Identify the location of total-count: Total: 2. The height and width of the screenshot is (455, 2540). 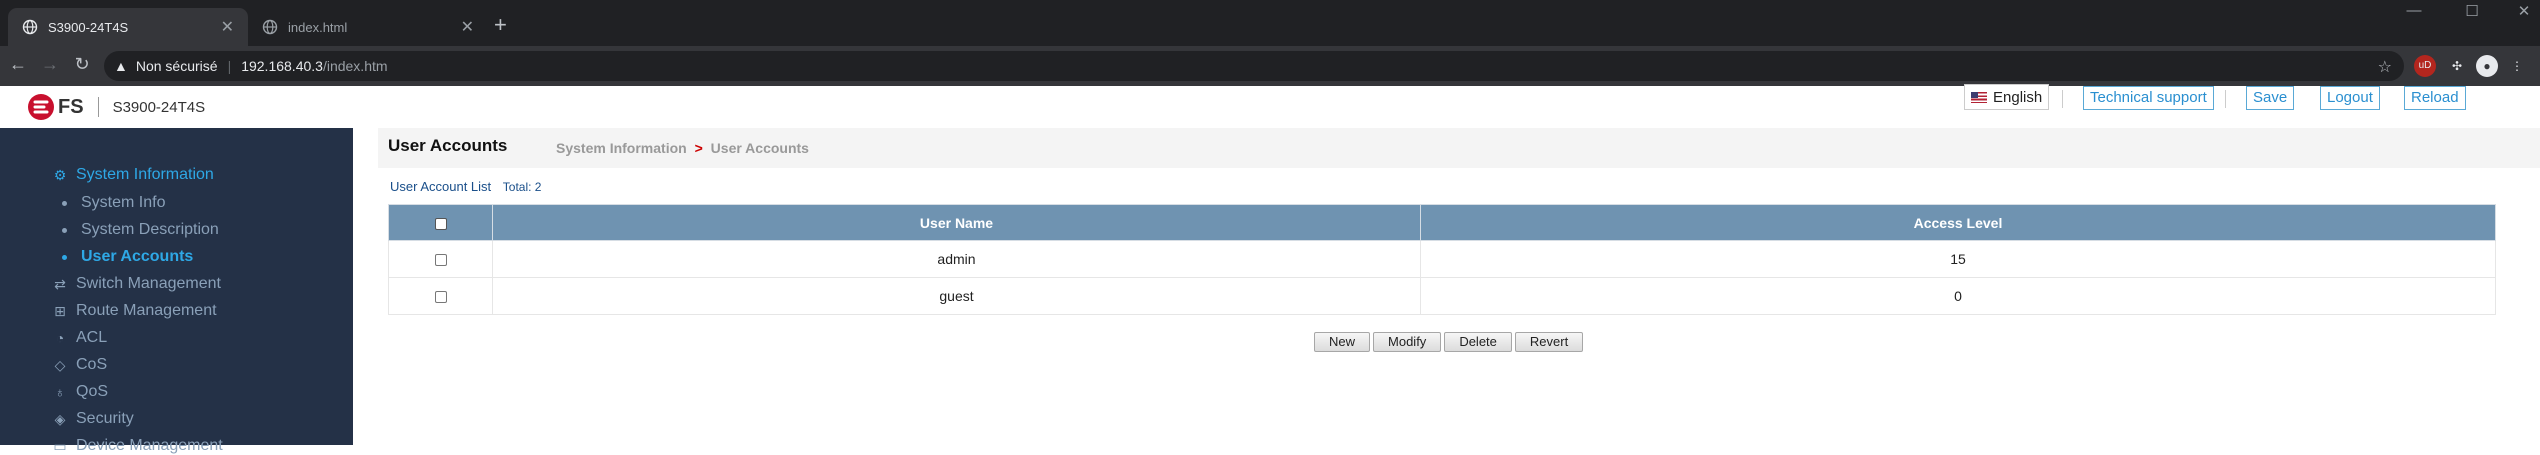
(522, 187).